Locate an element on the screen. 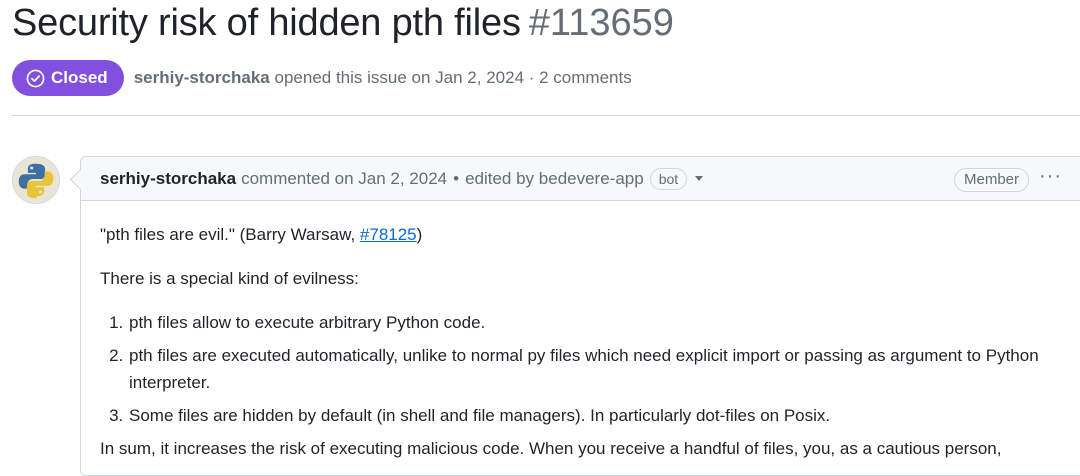  issue-reference-link: #78125 is located at coordinates (388, 234).